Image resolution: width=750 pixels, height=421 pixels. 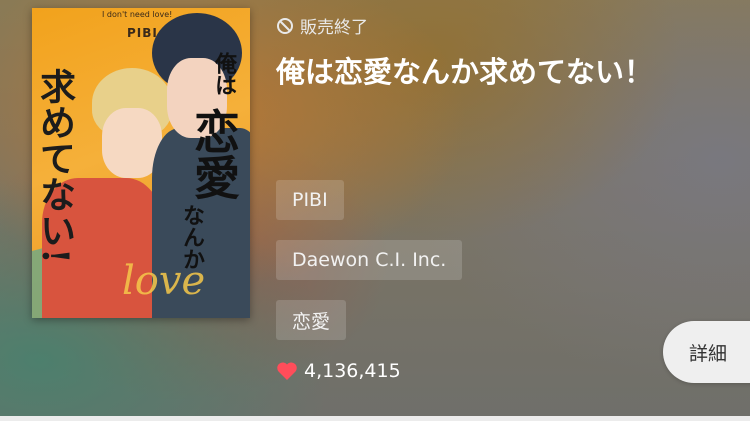 I want to click on heart-icon, so click(x=287, y=371).